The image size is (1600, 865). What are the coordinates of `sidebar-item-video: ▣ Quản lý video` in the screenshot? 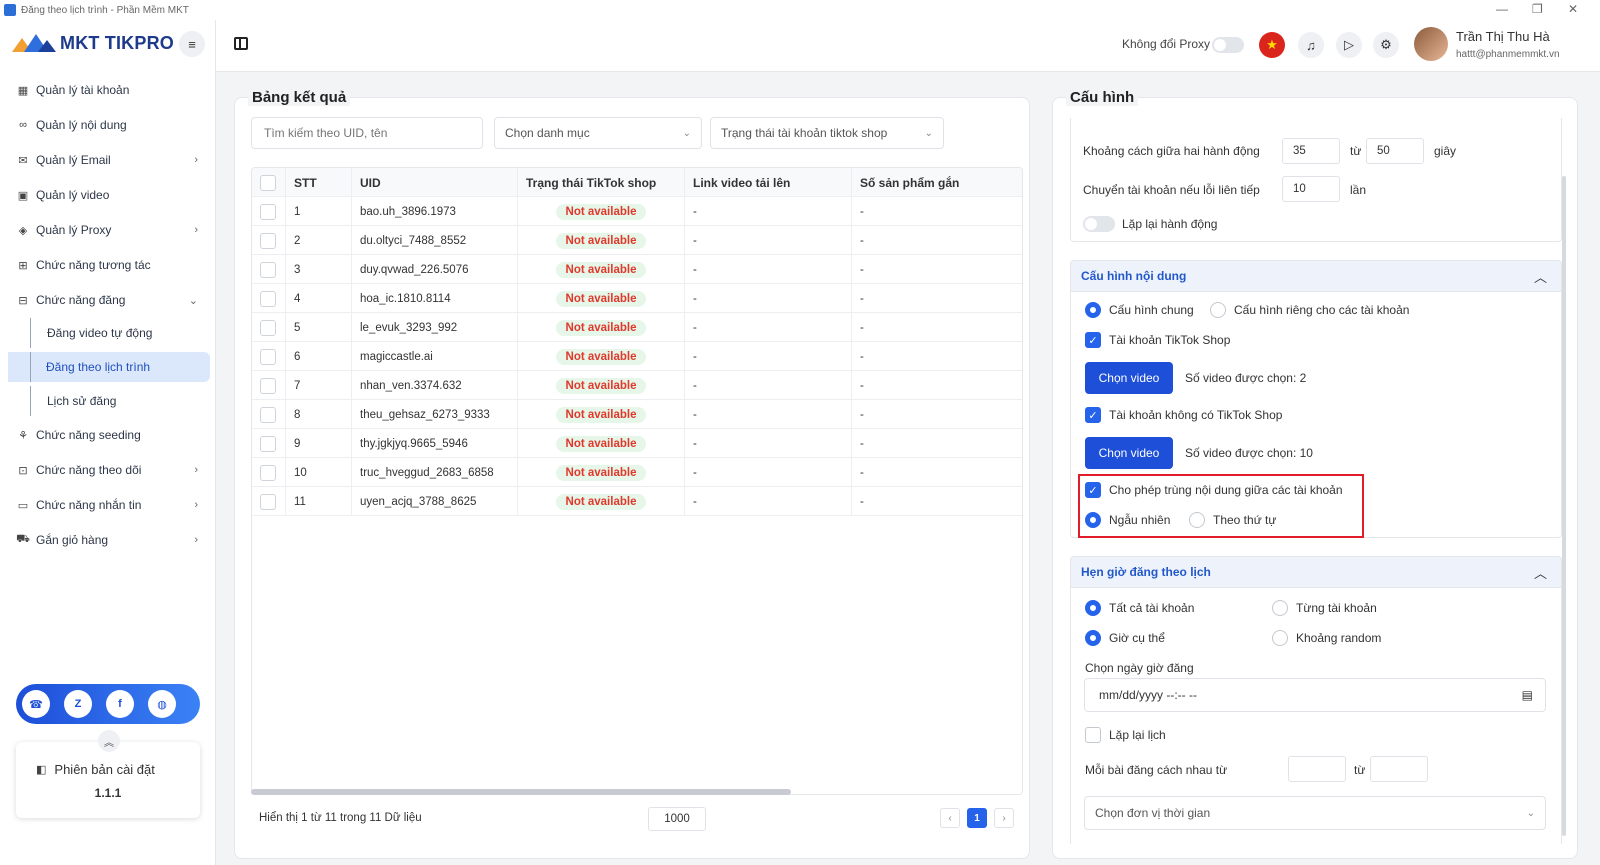 It's located at (109, 195).